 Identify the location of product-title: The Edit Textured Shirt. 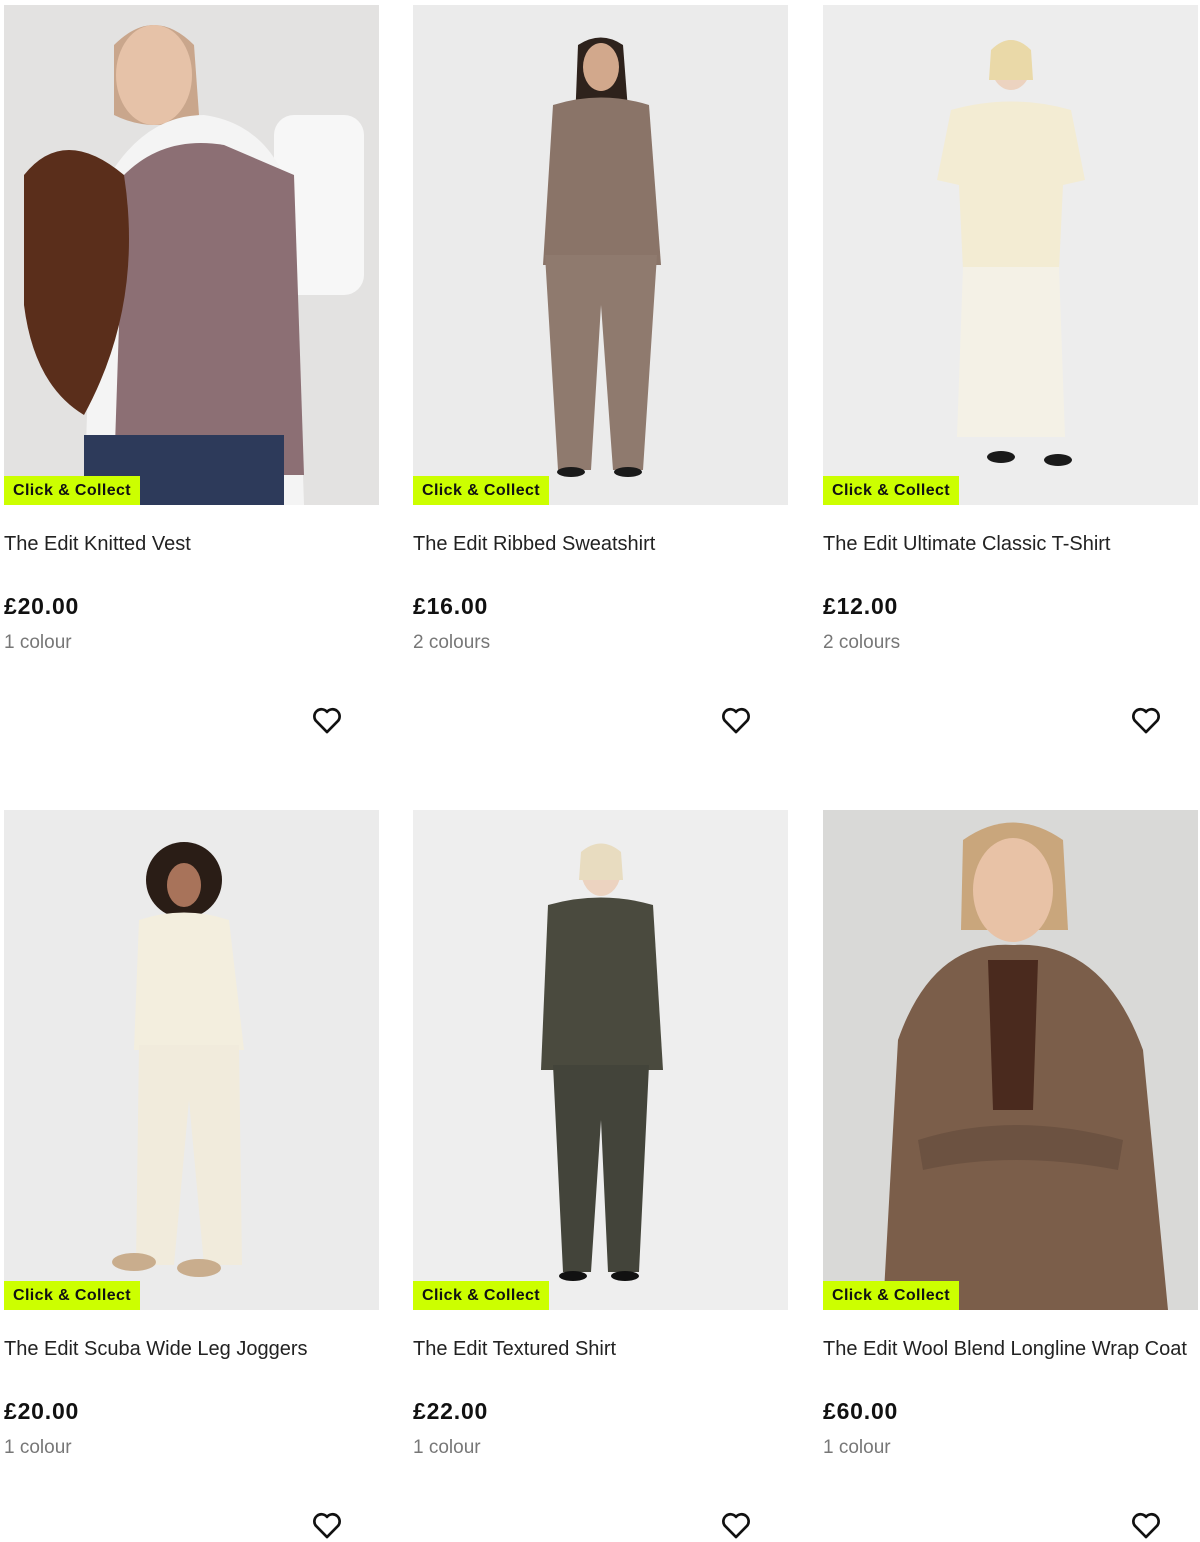
(595, 1349).